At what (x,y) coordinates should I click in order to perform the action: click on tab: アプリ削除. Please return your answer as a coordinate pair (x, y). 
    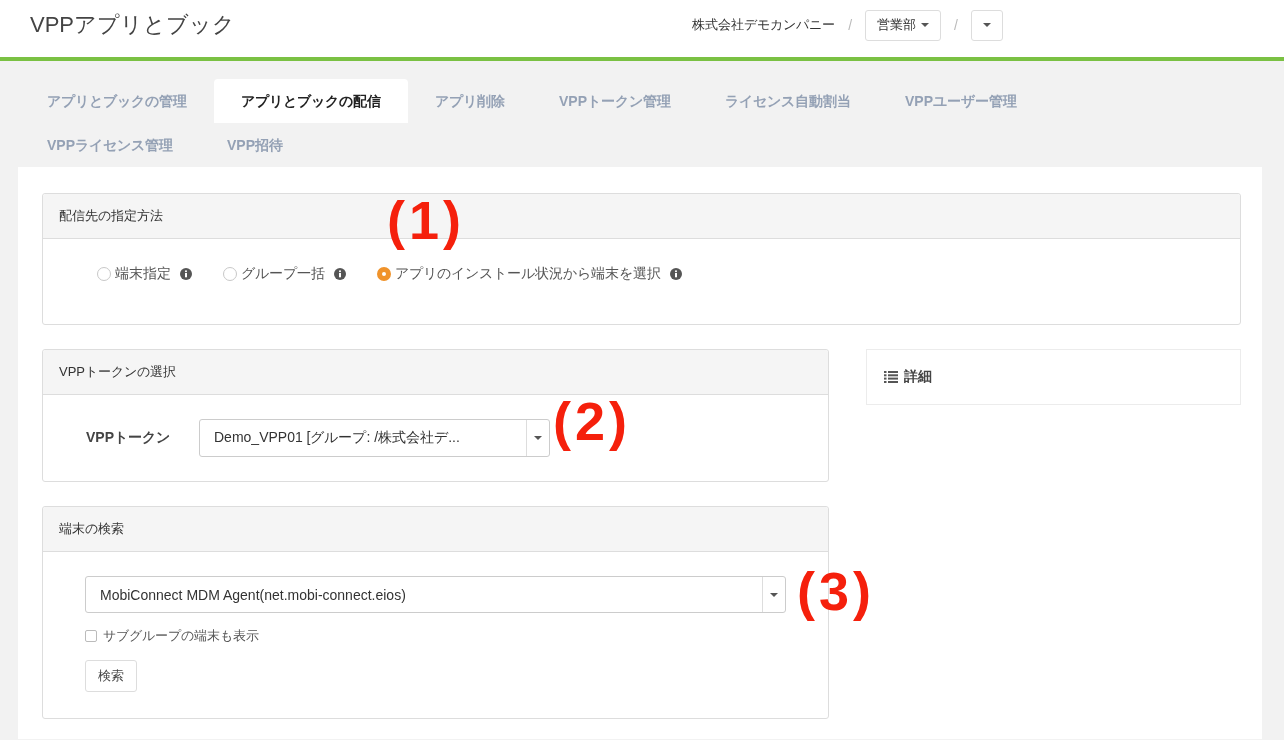
    Looking at the image, I should click on (470, 101).